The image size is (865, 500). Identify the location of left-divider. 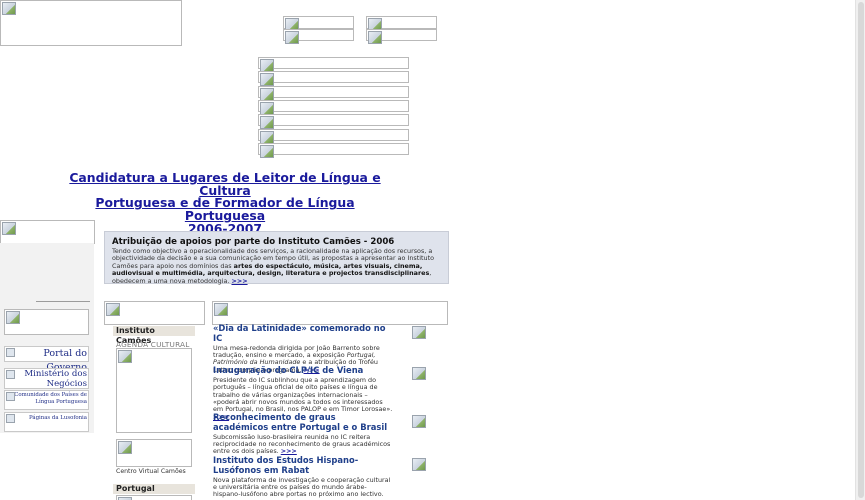
(63, 301).